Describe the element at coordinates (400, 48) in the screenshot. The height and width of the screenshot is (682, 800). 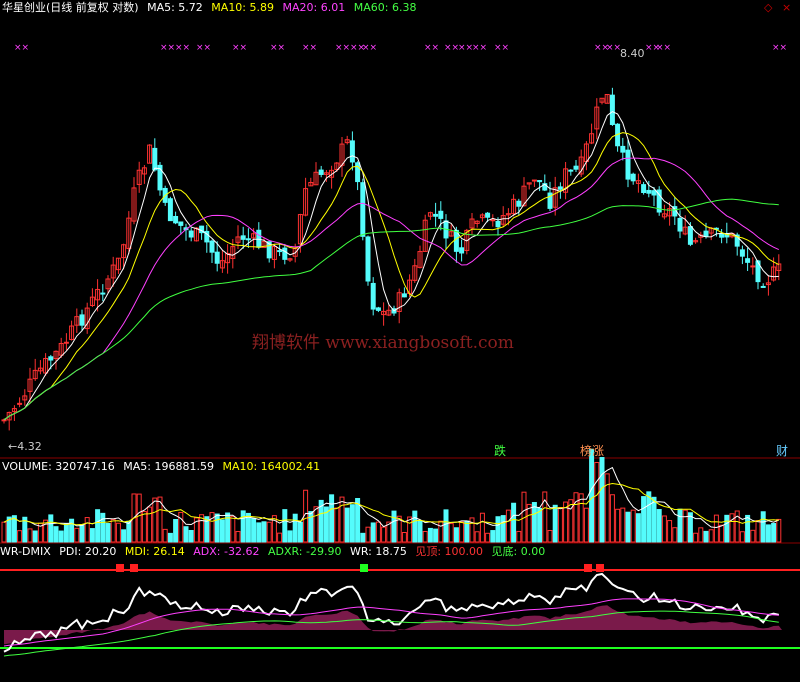
I see `signal-cross-row: ×× ×× ×× ×× ×× ×× ×× ×× ×××× ×× ×××××× ×× ×××× ×××× ××` at that location.